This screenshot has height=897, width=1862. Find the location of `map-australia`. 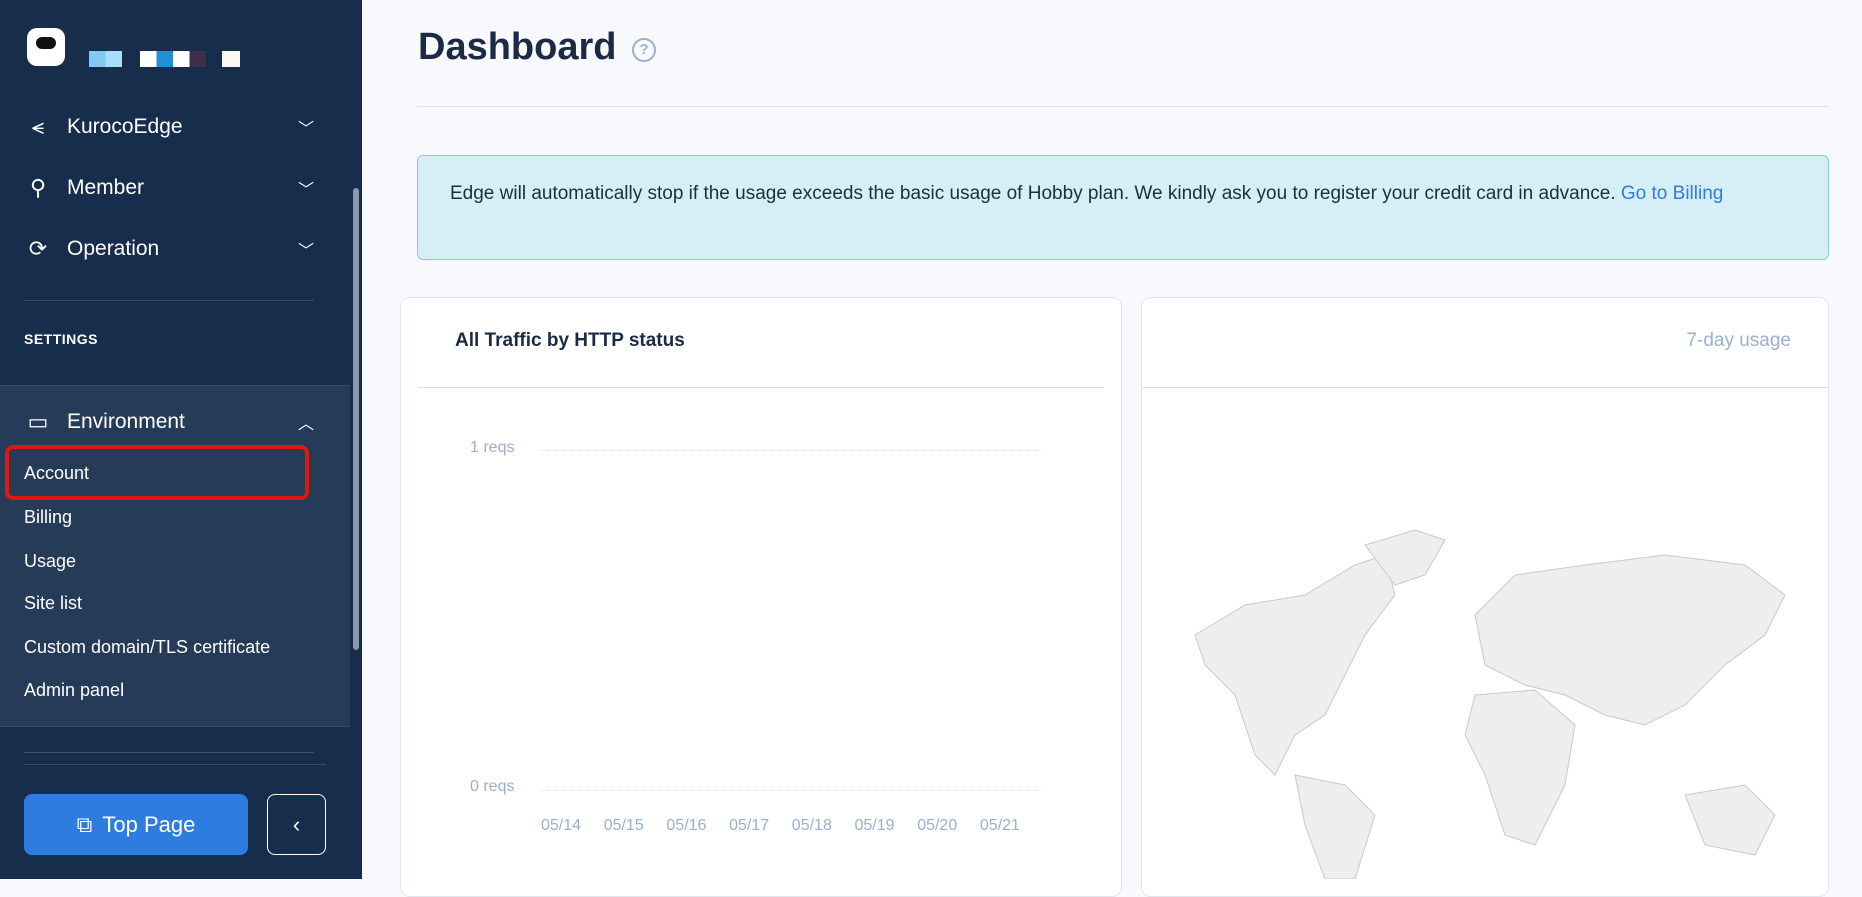

map-australia is located at coordinates (1730, 820).